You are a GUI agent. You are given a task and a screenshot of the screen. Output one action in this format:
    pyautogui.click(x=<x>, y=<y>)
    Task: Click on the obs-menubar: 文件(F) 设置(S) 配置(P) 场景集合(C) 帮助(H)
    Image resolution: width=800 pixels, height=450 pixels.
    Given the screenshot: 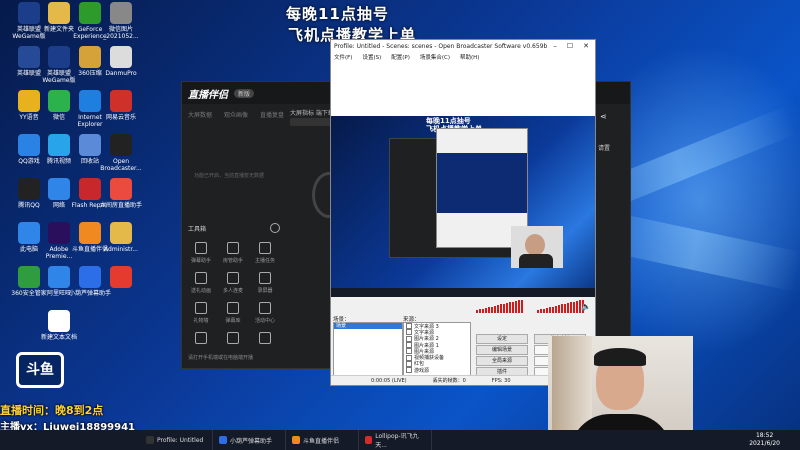 What is the action you would take?
    pyautogui.click(x=463, y=57)
    